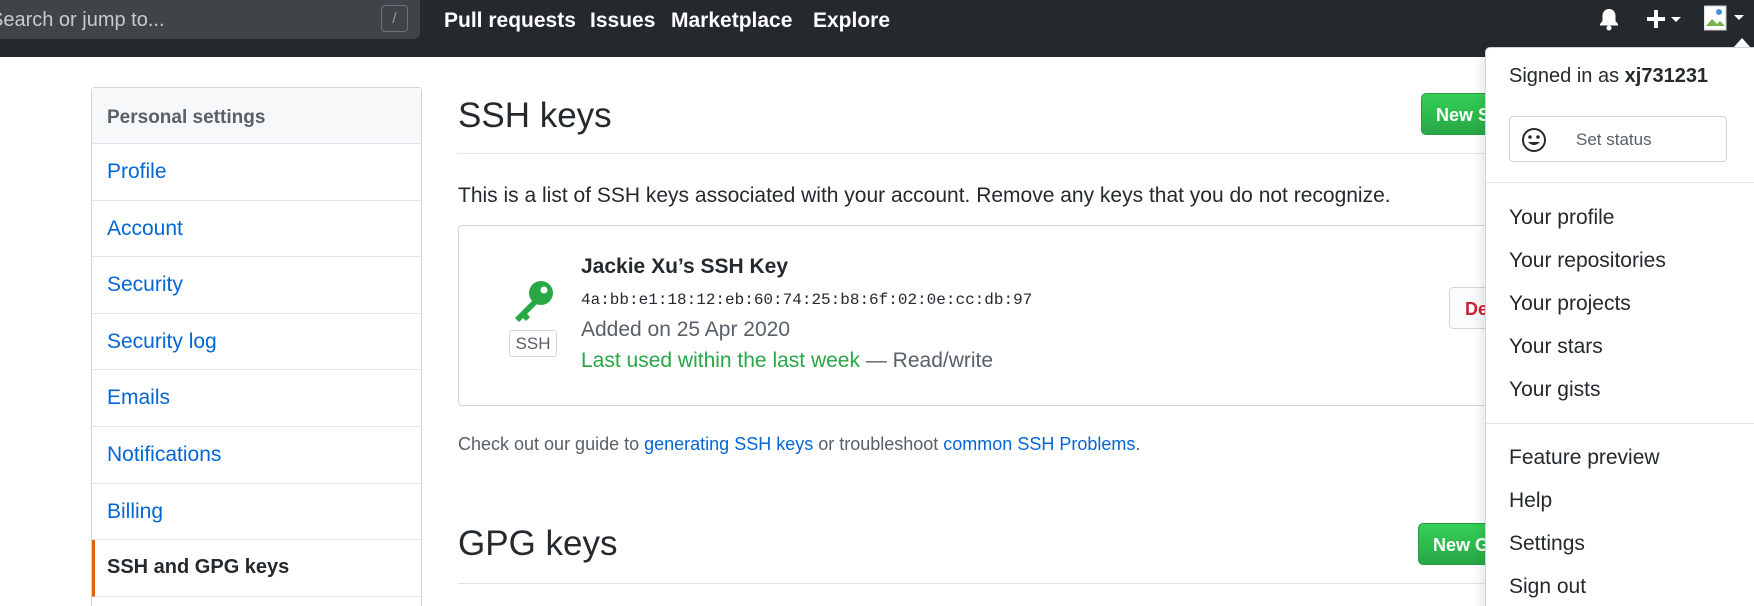  I want to click on gpg-keys-title: GPG keys, so click(538, 543).